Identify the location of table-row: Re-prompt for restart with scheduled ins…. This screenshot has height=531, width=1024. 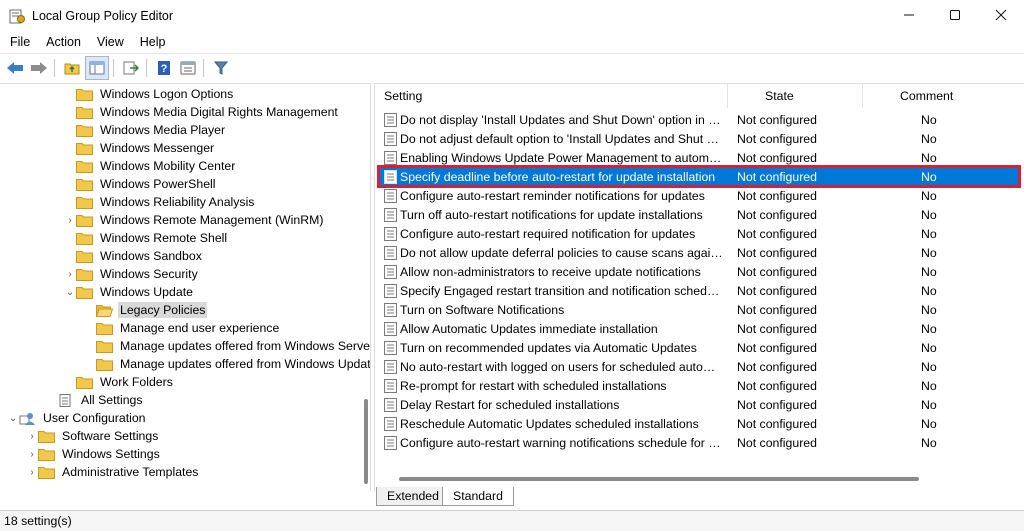
(699, 385).